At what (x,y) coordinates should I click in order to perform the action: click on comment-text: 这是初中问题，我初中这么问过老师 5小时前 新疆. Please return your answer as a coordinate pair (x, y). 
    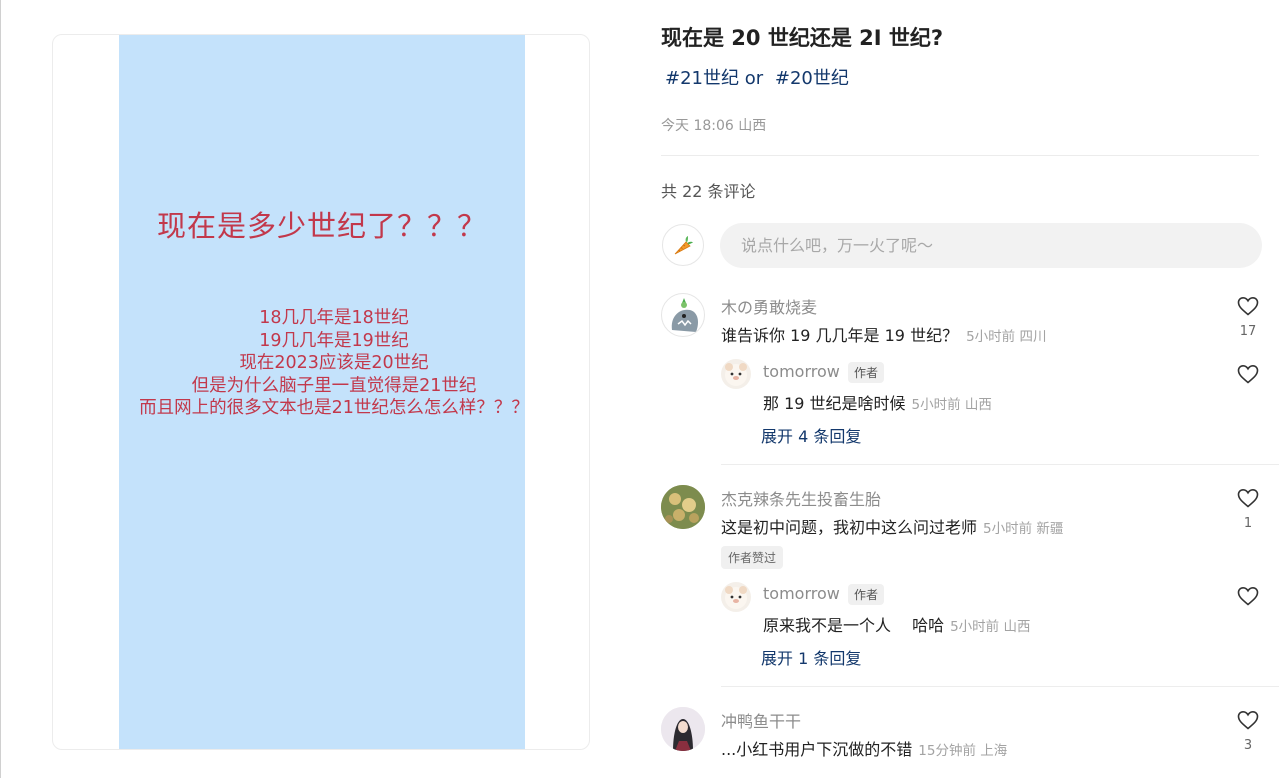
    Looking at the image, I should click on (892, 526).